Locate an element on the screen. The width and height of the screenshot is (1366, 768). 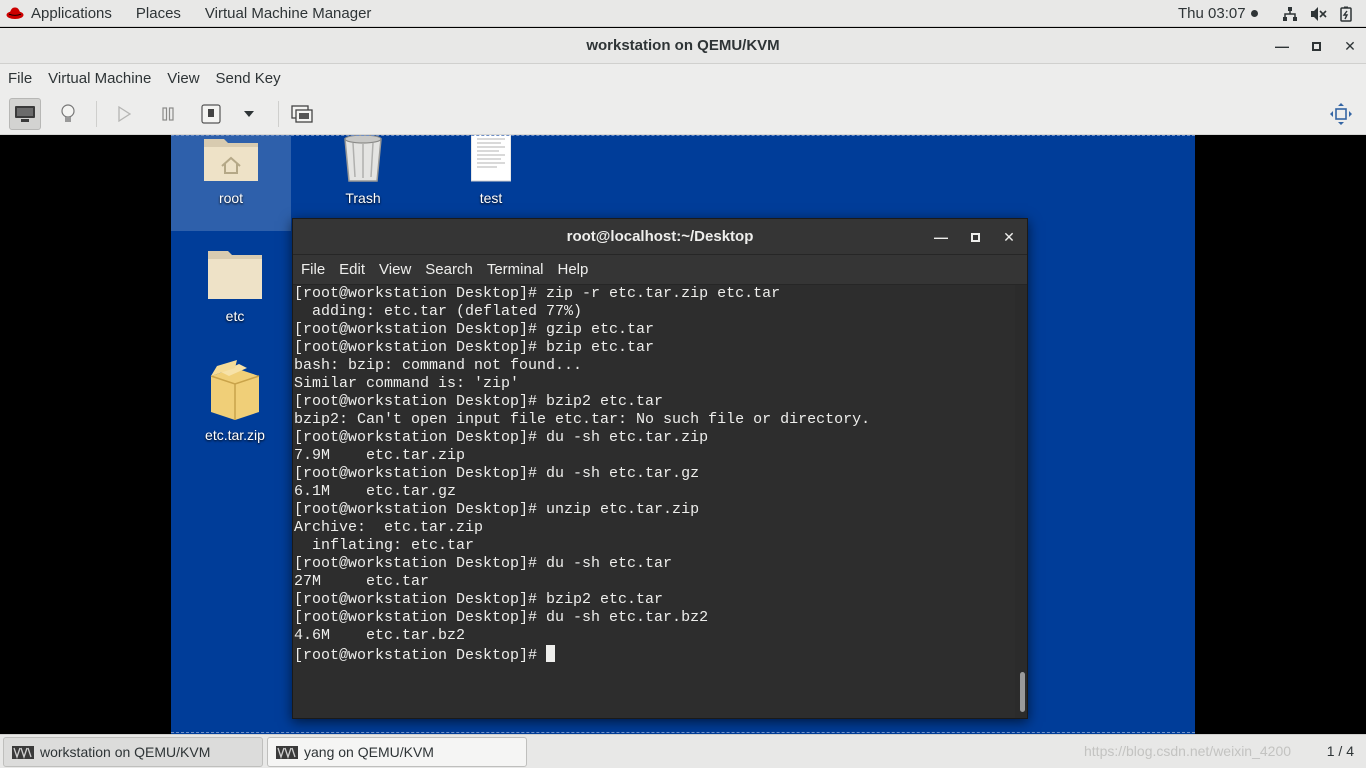
terminal-scrollbar is located at coordinates (1021, 501).